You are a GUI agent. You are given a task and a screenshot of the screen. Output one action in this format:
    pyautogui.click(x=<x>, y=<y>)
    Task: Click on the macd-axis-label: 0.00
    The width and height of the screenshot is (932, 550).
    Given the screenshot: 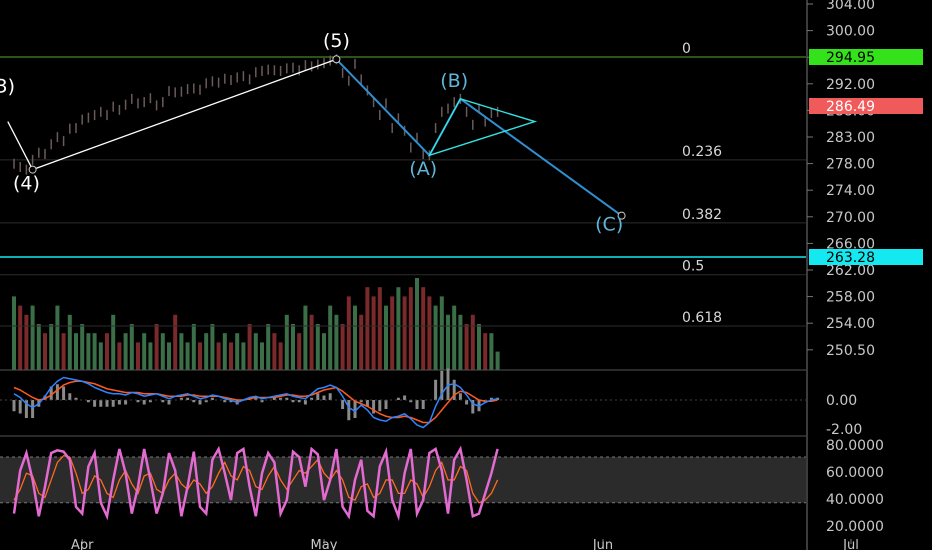 What is the action you would take?
    pyautogui.click(x=841, y=401)
    